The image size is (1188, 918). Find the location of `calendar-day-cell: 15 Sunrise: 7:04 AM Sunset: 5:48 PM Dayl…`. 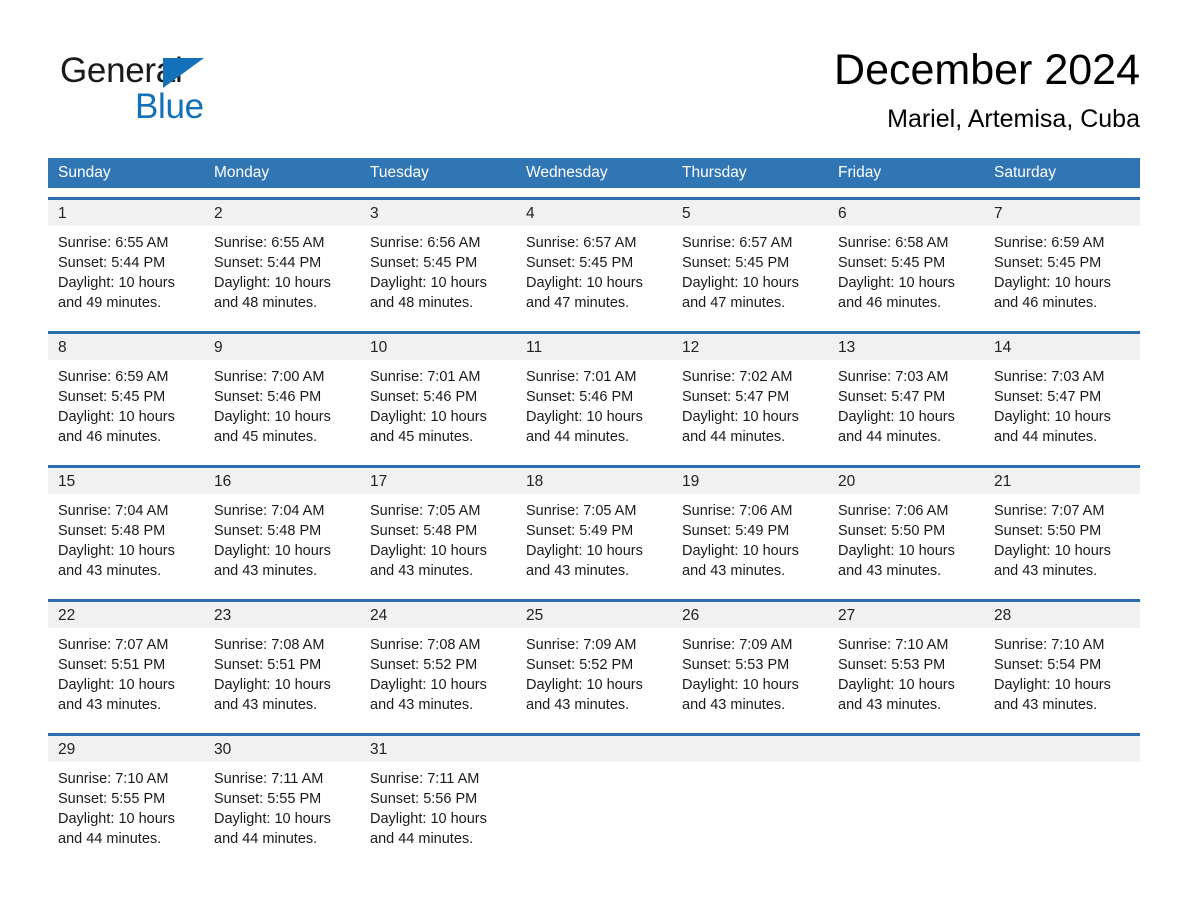

calendar-day-cell: 15 Sunrise: 7:04 AM Sunset: 5:48 PM Dayl… is located at coordinates (126, 529).